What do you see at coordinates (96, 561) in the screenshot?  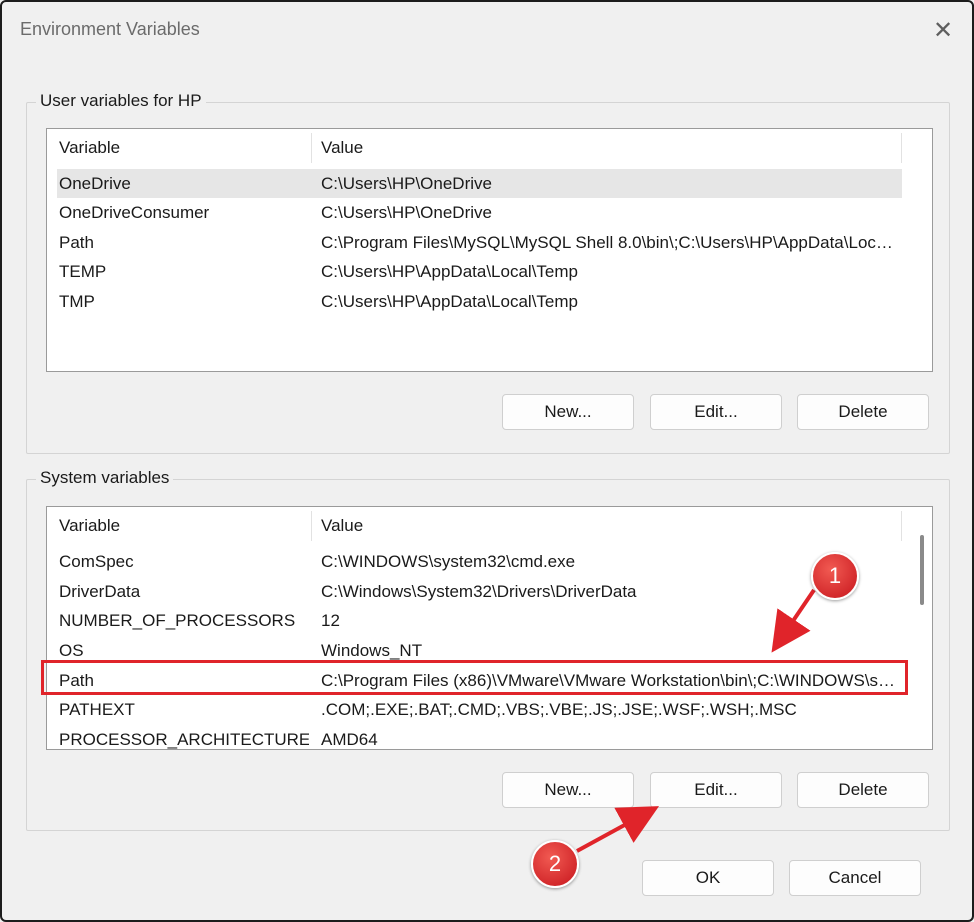 I see `variable-name: ComSpec` at bounding box center [96, 561].